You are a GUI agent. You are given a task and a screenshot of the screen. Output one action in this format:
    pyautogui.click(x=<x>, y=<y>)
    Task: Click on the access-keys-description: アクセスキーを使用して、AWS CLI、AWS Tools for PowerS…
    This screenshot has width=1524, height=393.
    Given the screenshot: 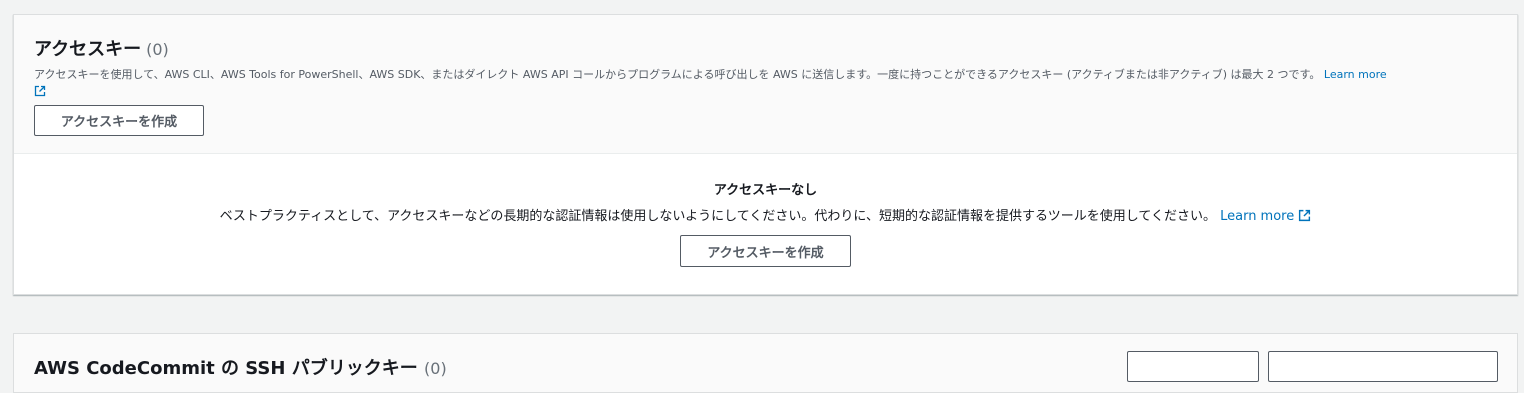 What is the action you would take?
    pyautogui.click(x=764, y=83)
    